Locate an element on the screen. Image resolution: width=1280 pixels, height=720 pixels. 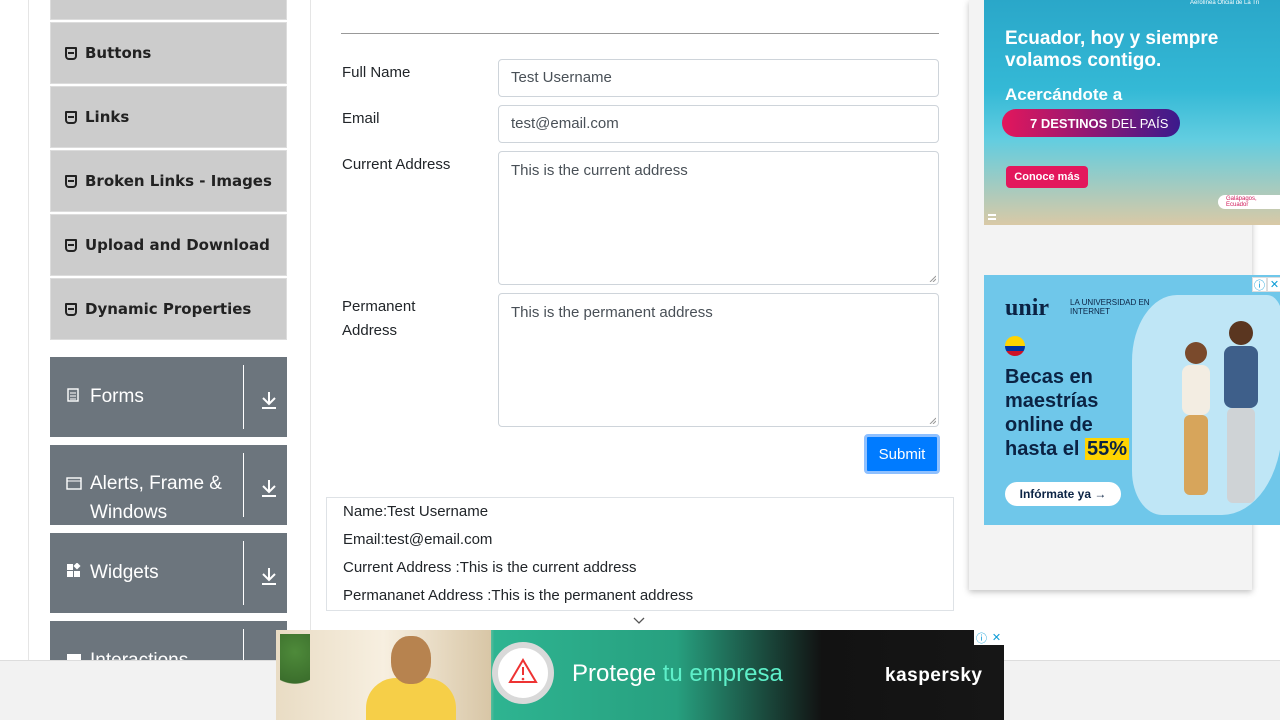
ad-headline: Ecuador, hoy y siempre volamos contigo. is located at coordinates (1111, 50).